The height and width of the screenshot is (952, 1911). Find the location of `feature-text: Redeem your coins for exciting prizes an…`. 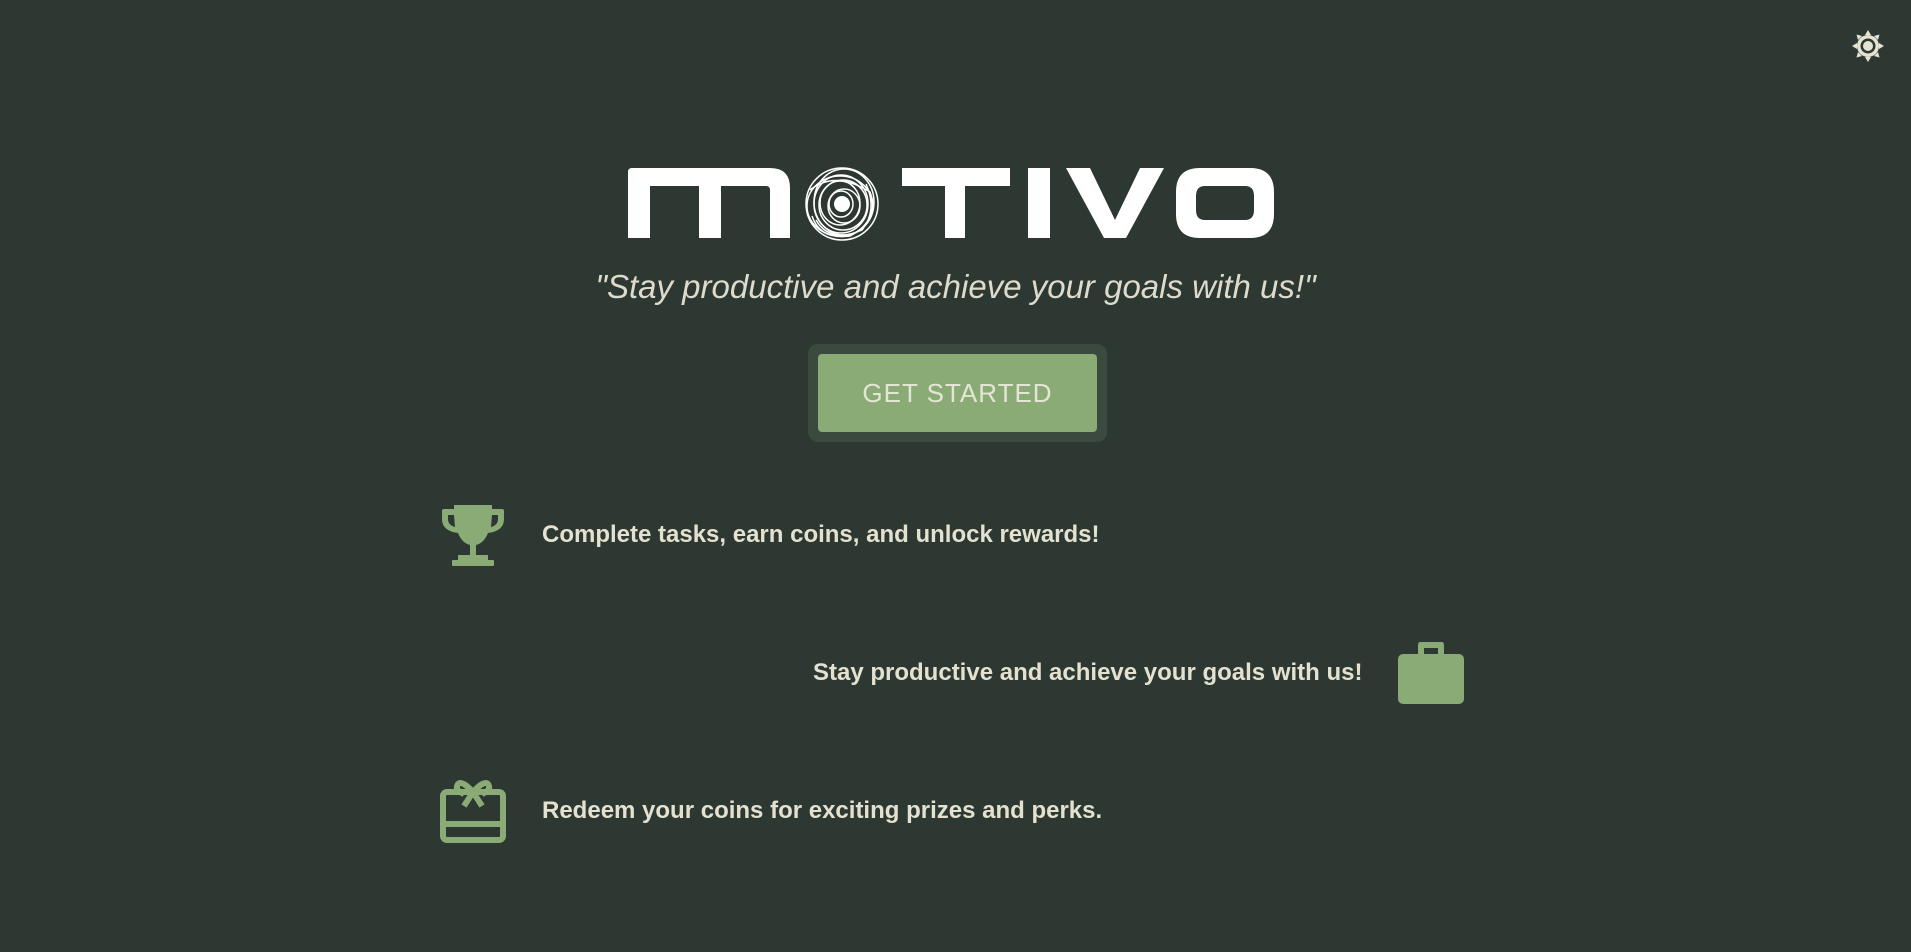

feature-text: Redeem your coins for exciting prizes an… is located at coordinates (822, 810).